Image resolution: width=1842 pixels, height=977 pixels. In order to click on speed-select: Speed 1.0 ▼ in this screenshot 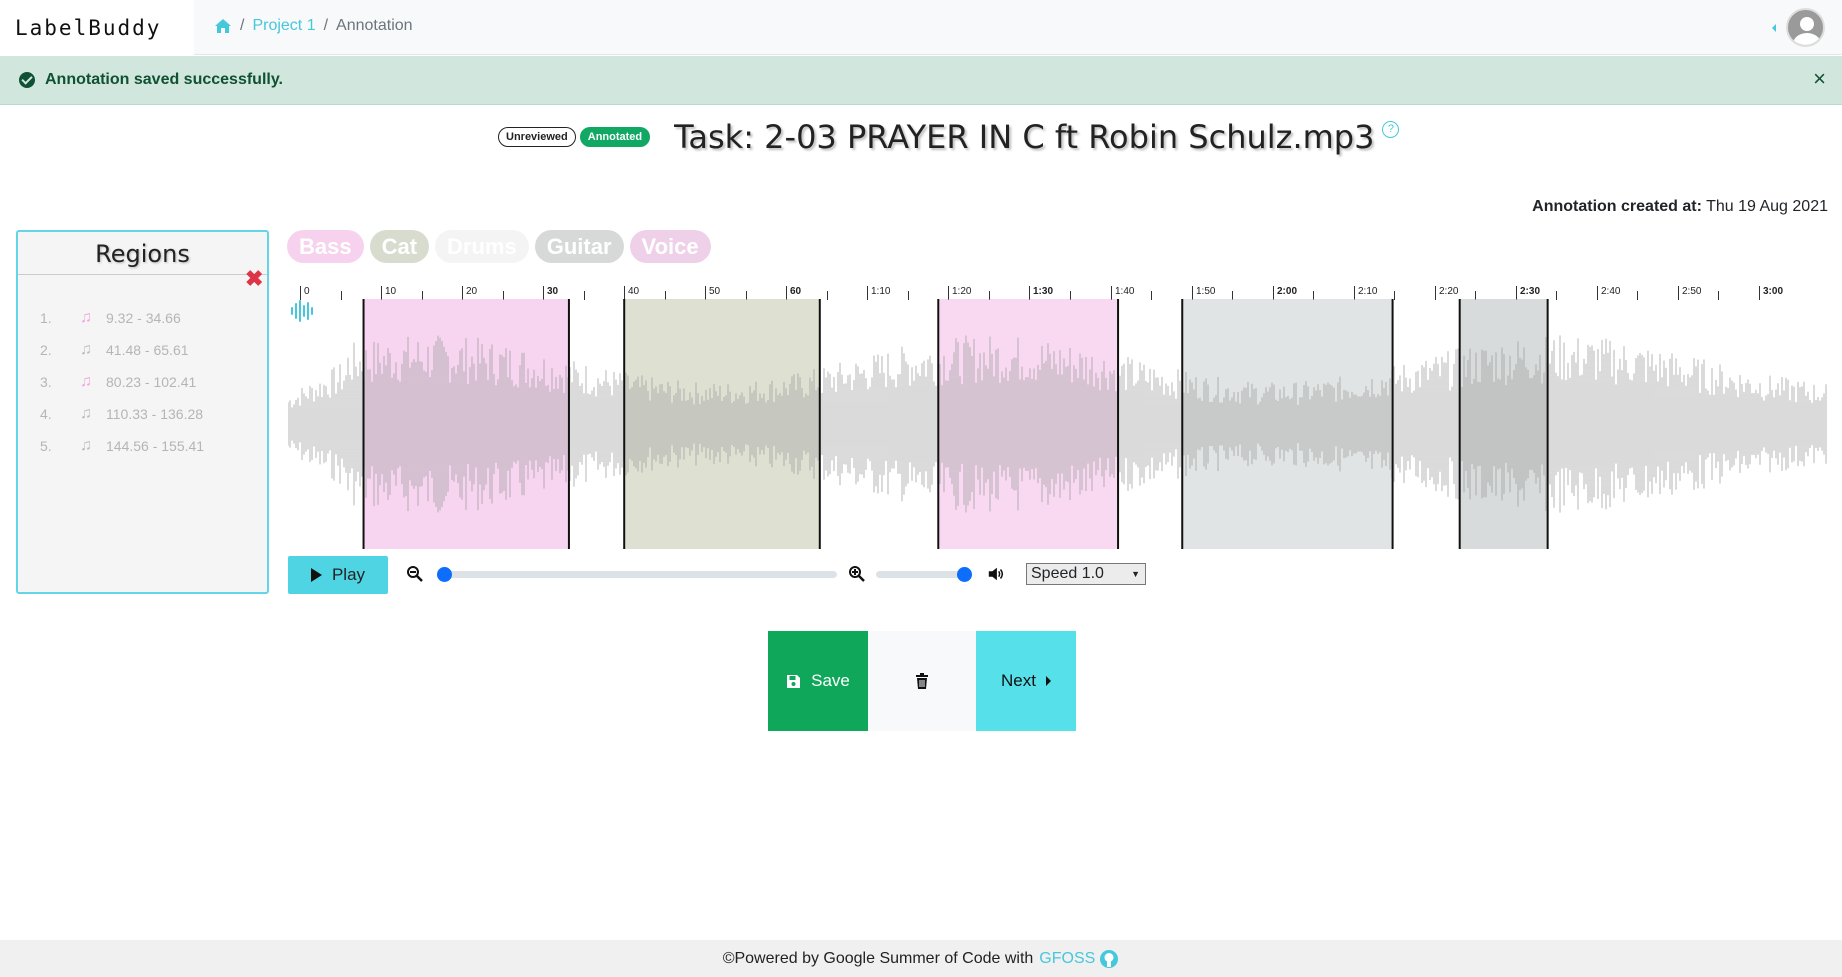, I will do `click(1086, 574)`.